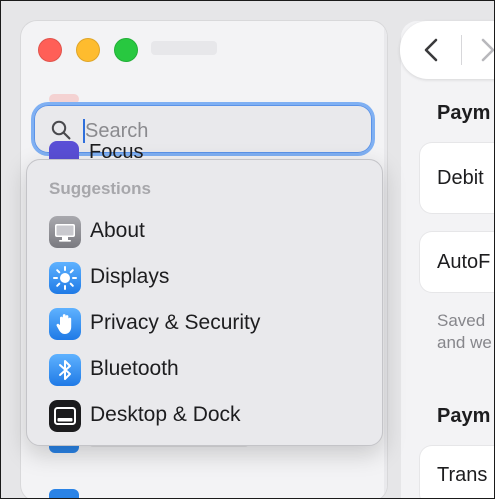  Describe the element at coordinates (461, 50) in the screenshot. I see `nav-divider` at that location.